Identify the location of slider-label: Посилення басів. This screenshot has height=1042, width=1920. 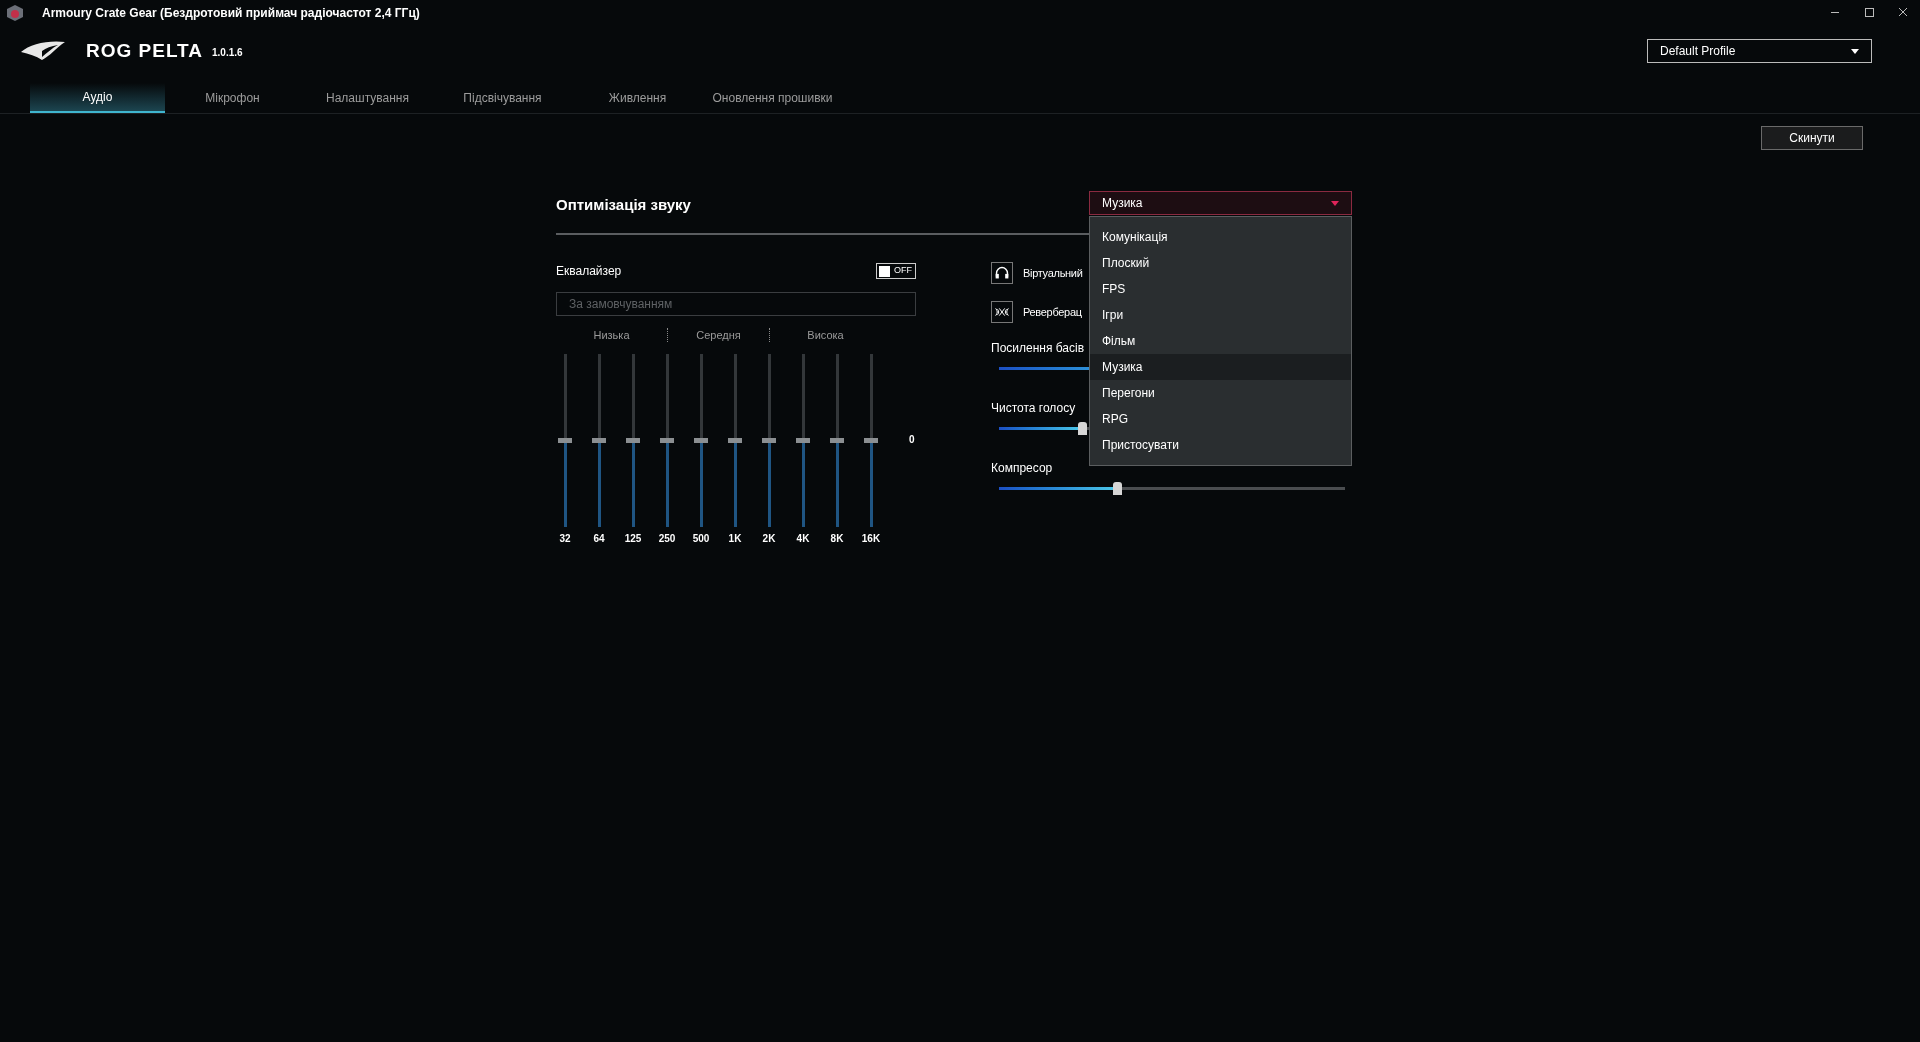
(1038, 348).